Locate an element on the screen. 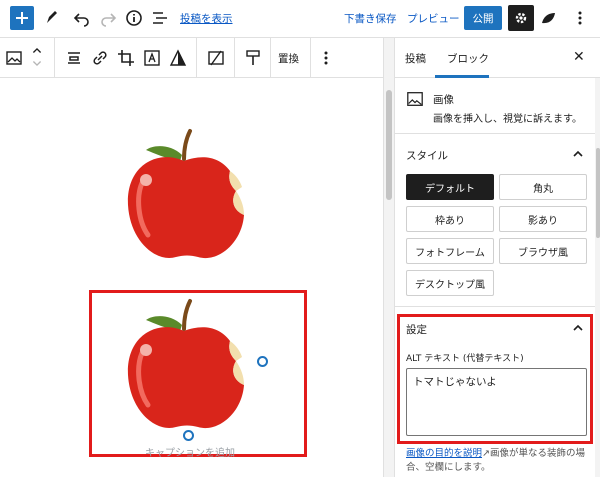  insert-link-button is located at coordinates (100, 58).